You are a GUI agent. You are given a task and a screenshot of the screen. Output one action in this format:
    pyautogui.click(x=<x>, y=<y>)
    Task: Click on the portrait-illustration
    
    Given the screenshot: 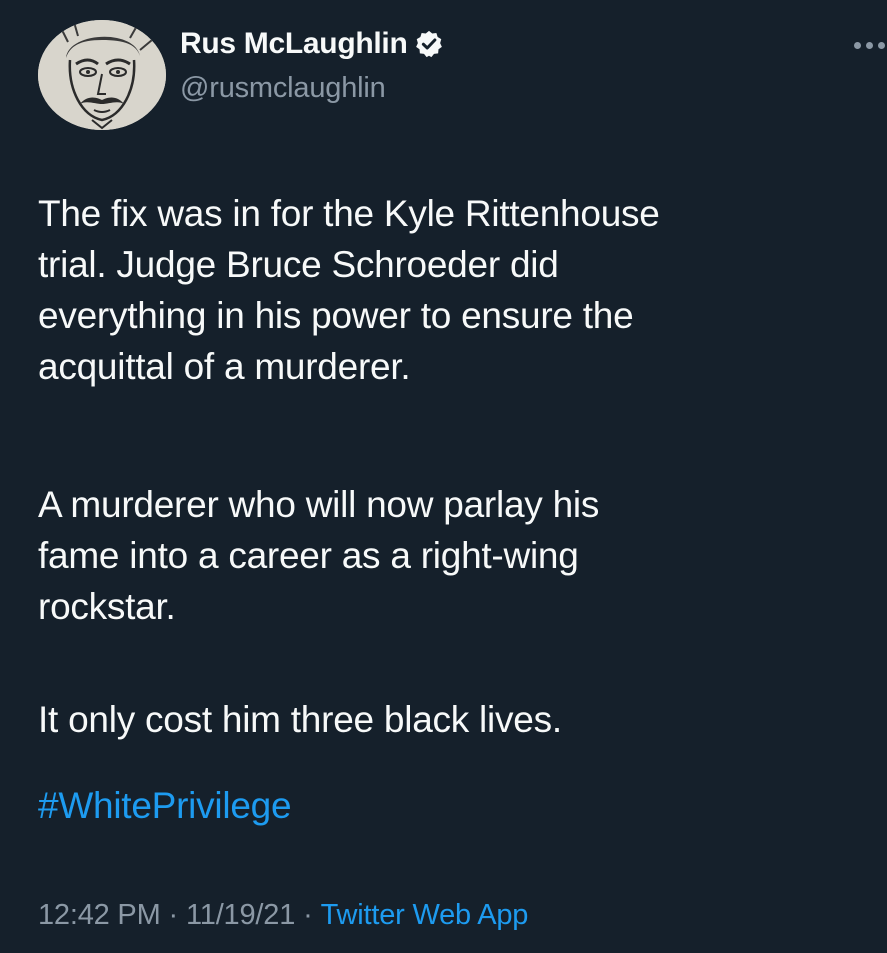 What is the action you would take?
    pyautogui.click(x=102, y=75)
    